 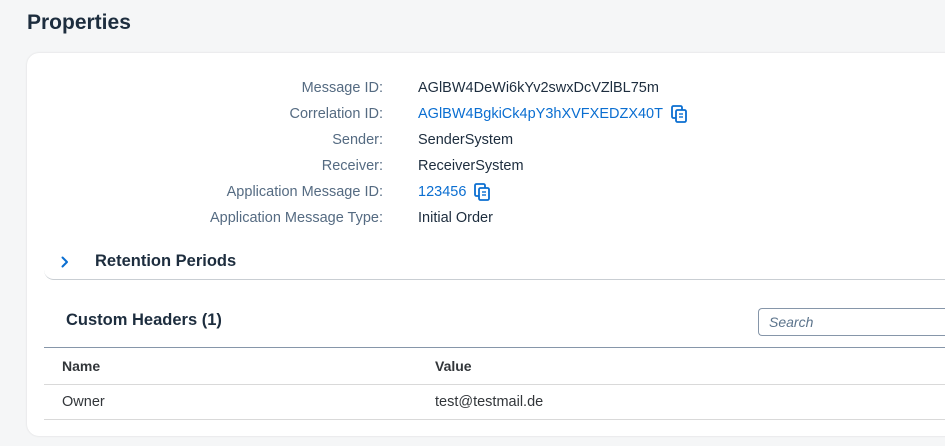 I want to click on custom-headers-title: Custom Headers (1), so click(x=144, y=320).